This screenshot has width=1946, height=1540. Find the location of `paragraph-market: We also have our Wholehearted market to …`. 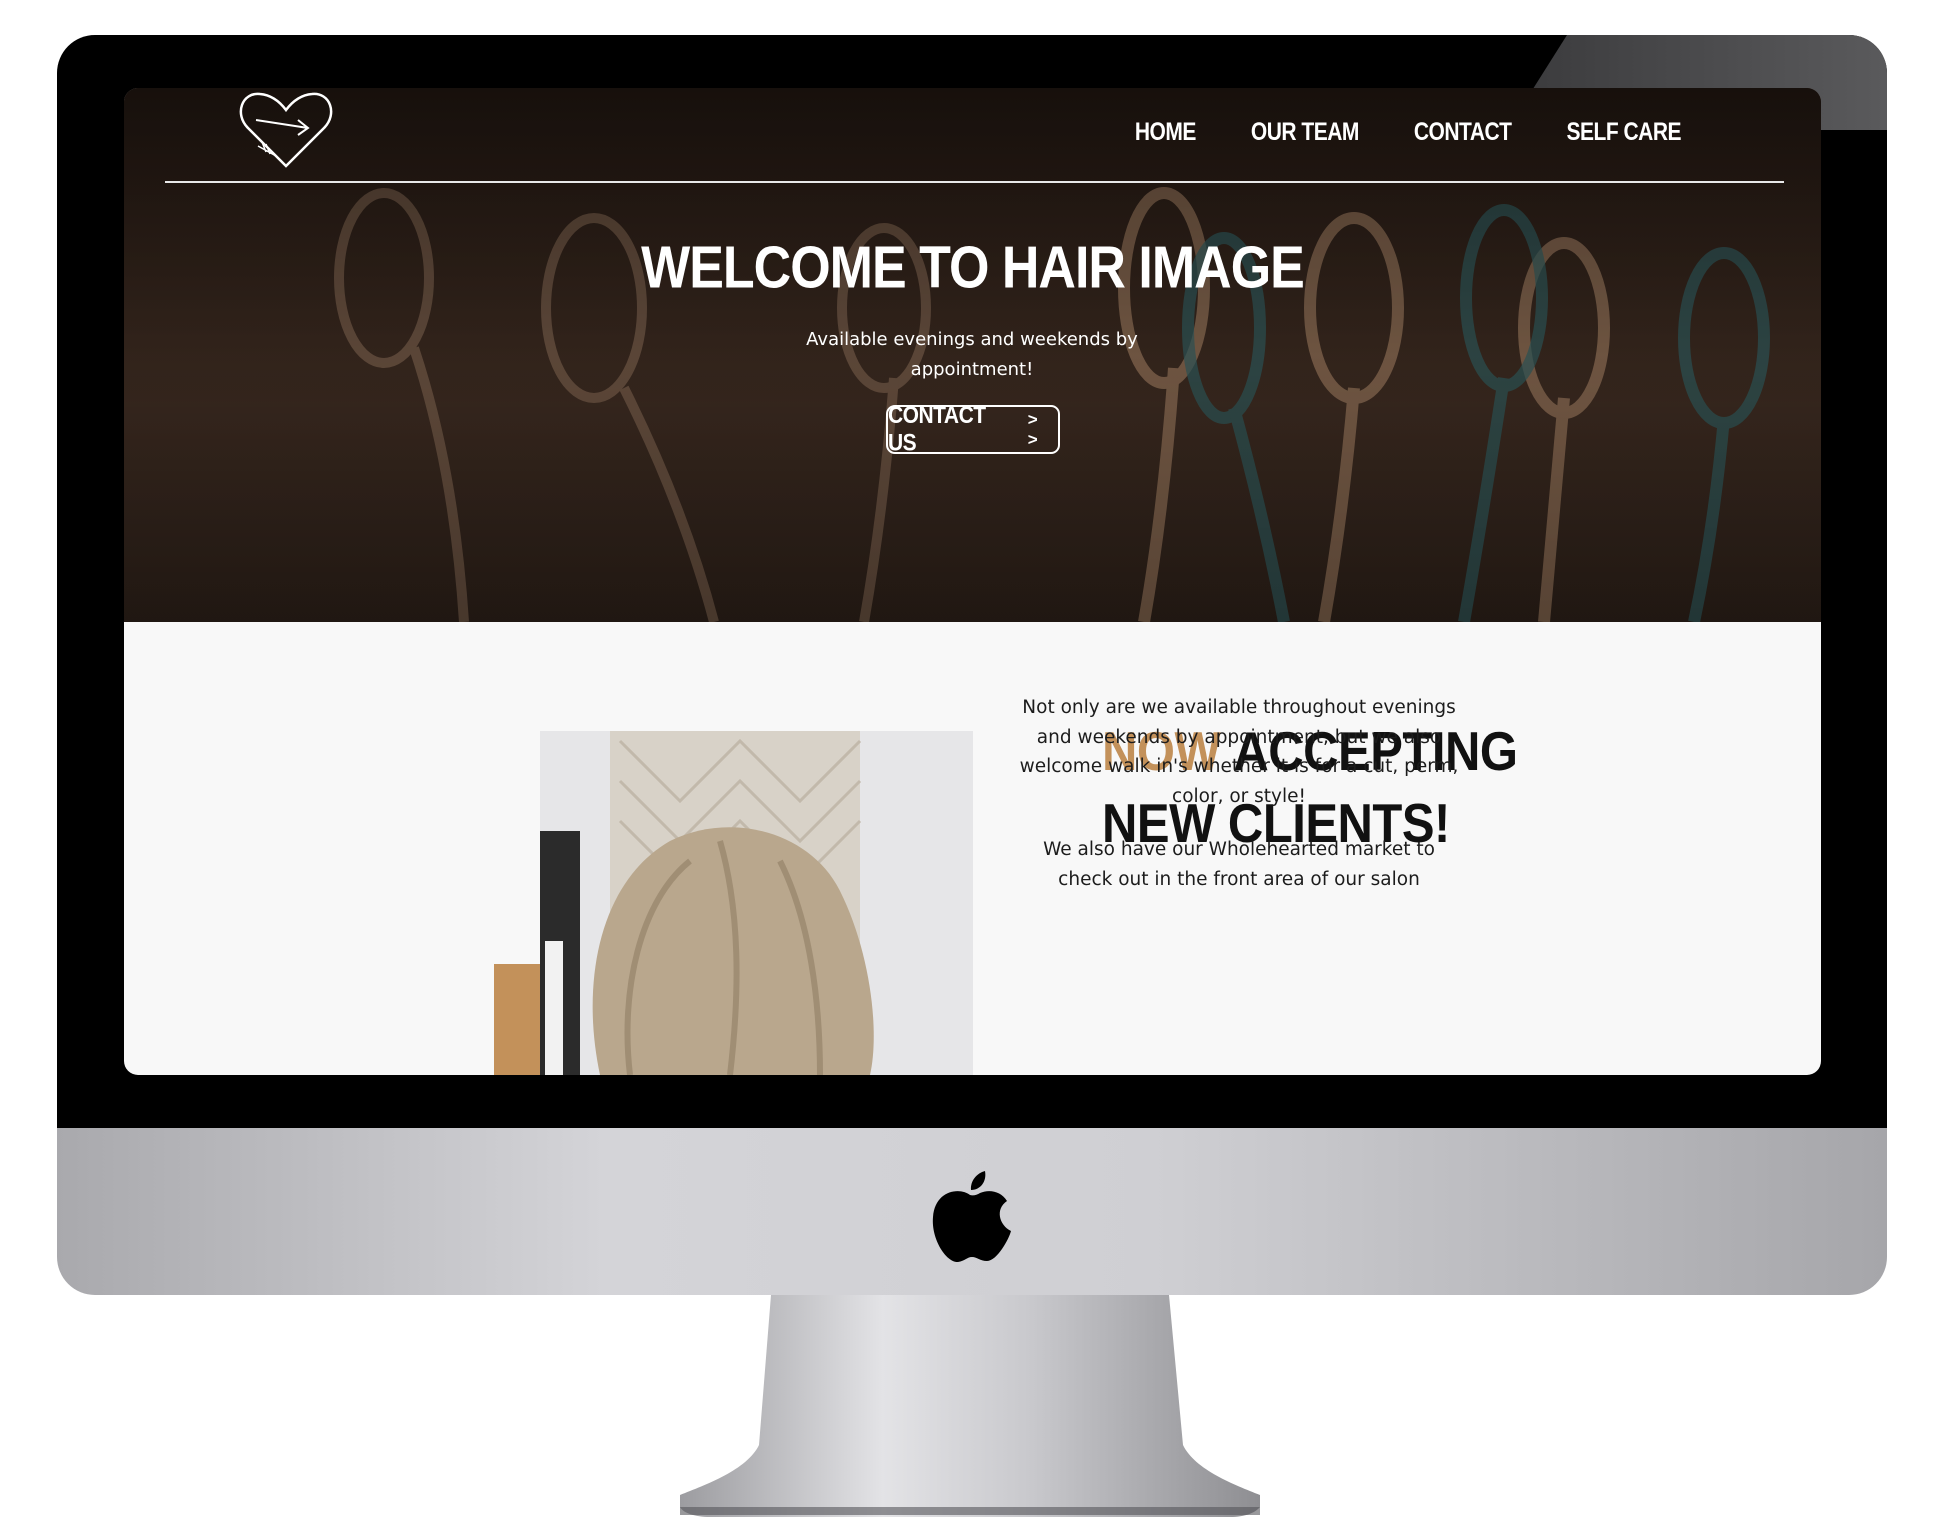

paragraph-market: We also have our Wholehearted market to … is located at coordinates (1239, 864).